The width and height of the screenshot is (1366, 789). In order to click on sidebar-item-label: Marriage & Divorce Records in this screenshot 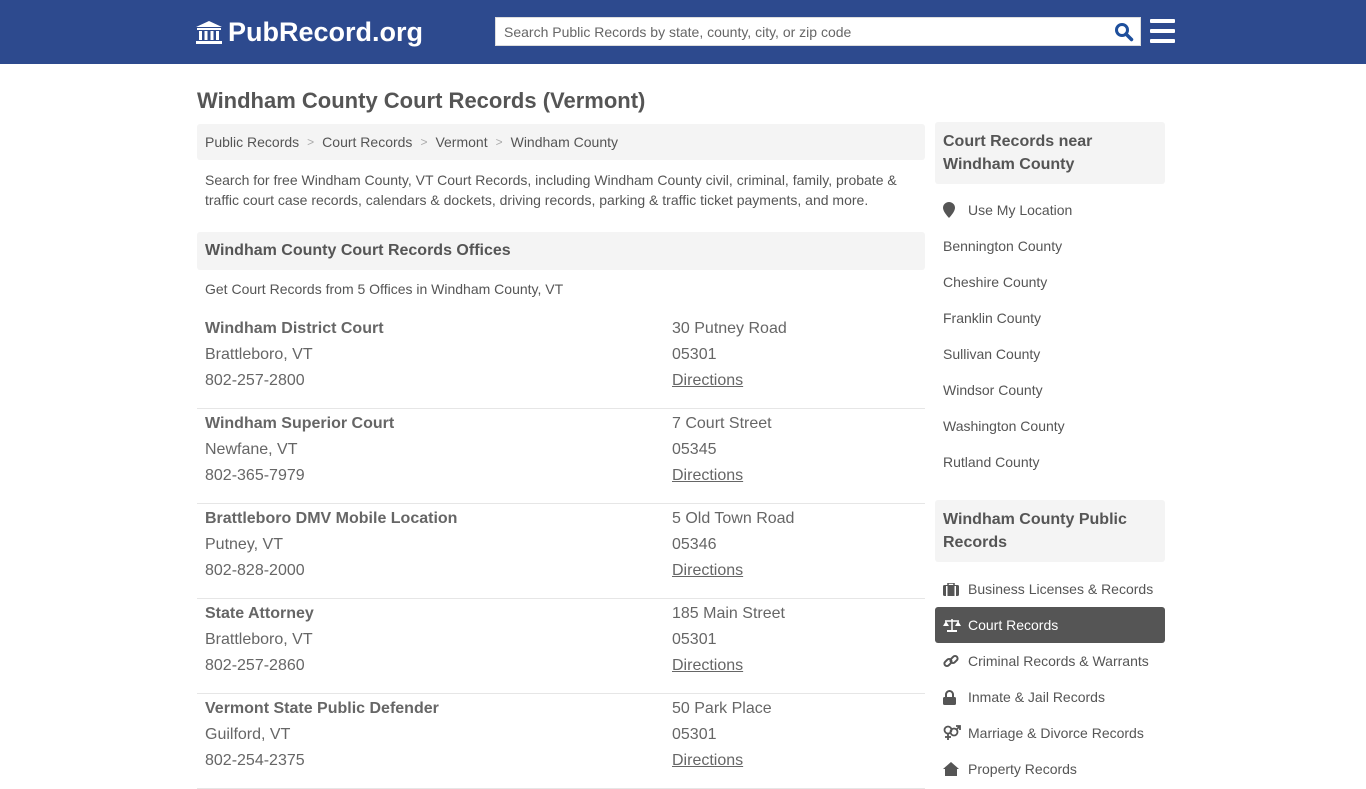, I will do `click(1056, 733)`.